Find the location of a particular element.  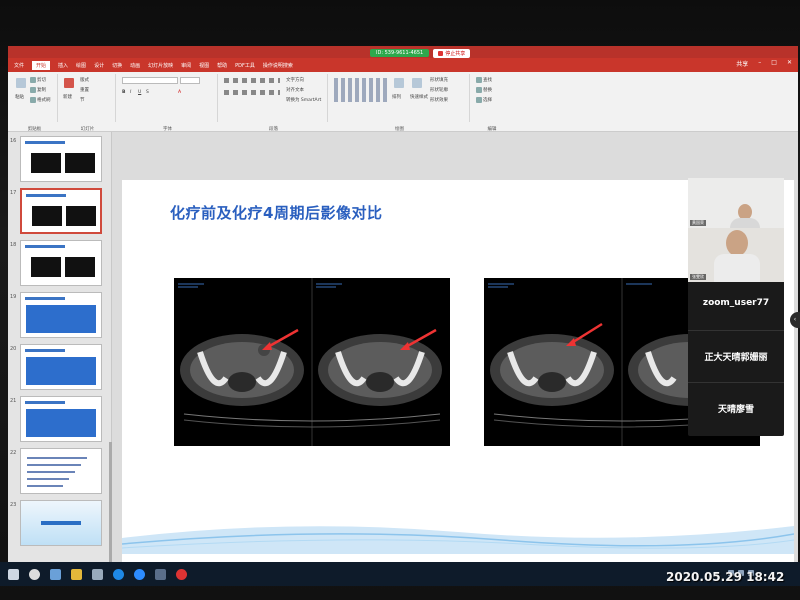

zoom-video-panel: 黄国荣 张雯欣 zoom_user77 正大天晴郭姗丽 天晴廖雪 is located at coordinates (736, 307).